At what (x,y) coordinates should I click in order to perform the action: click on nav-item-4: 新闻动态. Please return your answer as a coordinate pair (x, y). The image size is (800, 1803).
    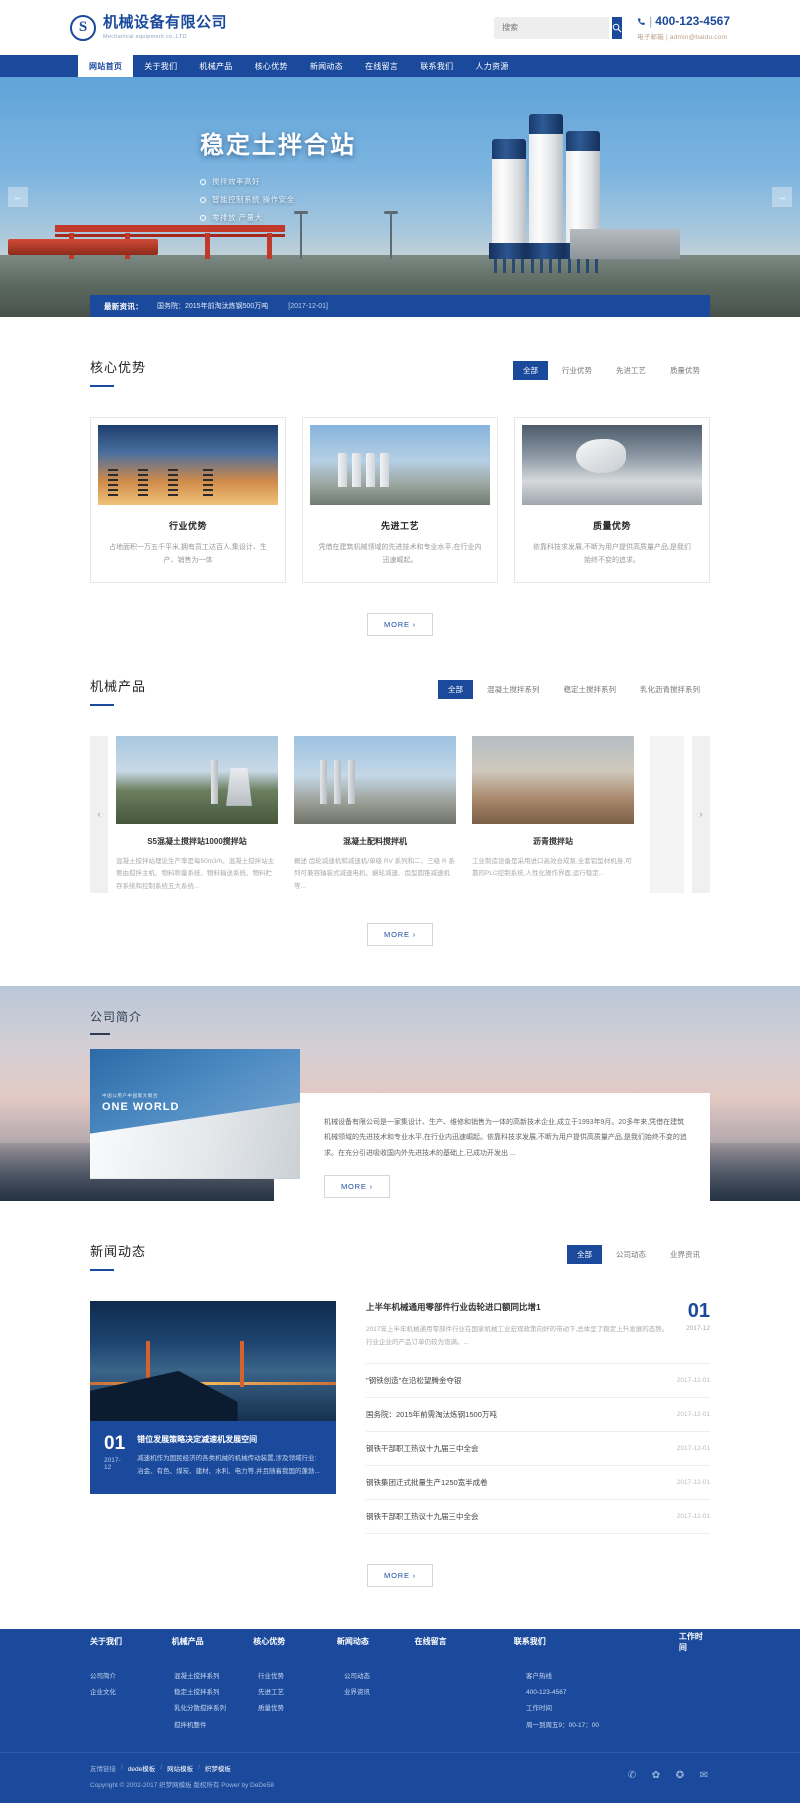
    Looking at the image, I should click on (326, 66).